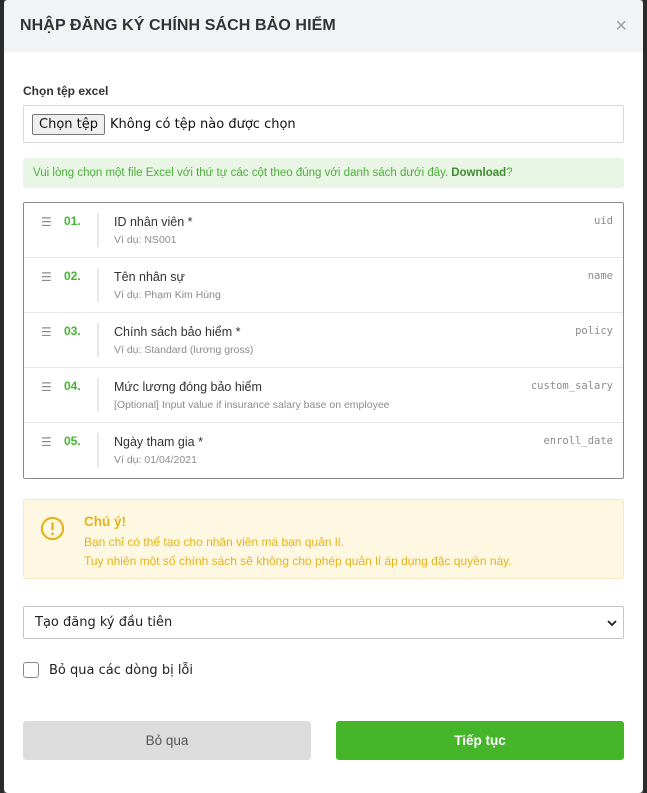 This screenshot has width=647, height=793. I want to click on backdrop-right, so click(645, 396).